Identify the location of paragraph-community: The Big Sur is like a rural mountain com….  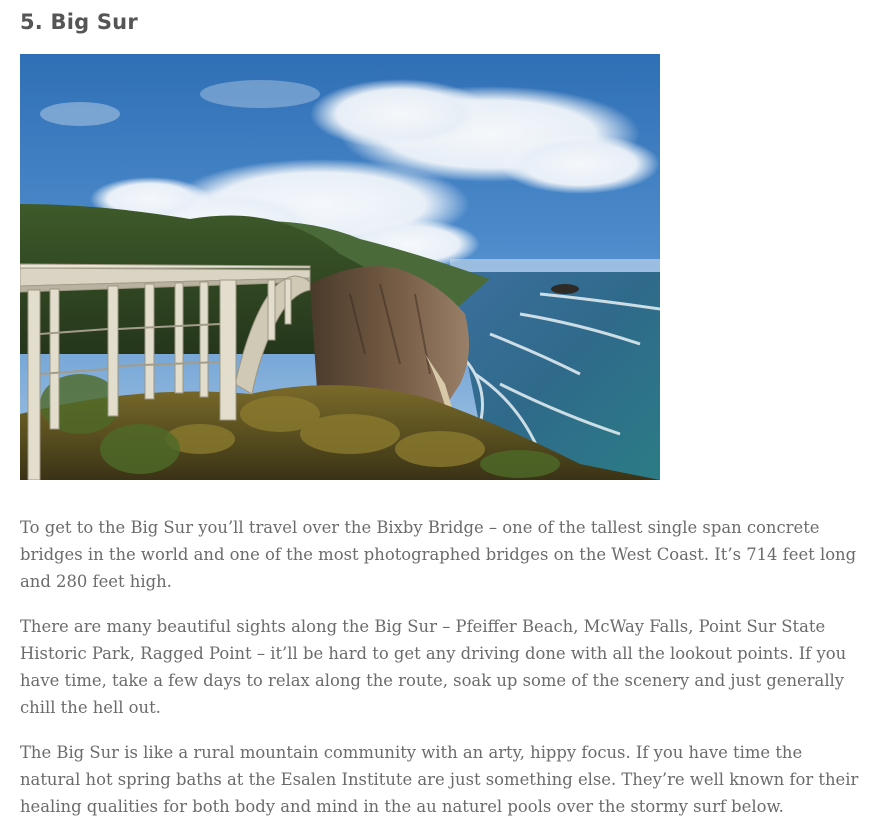
(439, 779).